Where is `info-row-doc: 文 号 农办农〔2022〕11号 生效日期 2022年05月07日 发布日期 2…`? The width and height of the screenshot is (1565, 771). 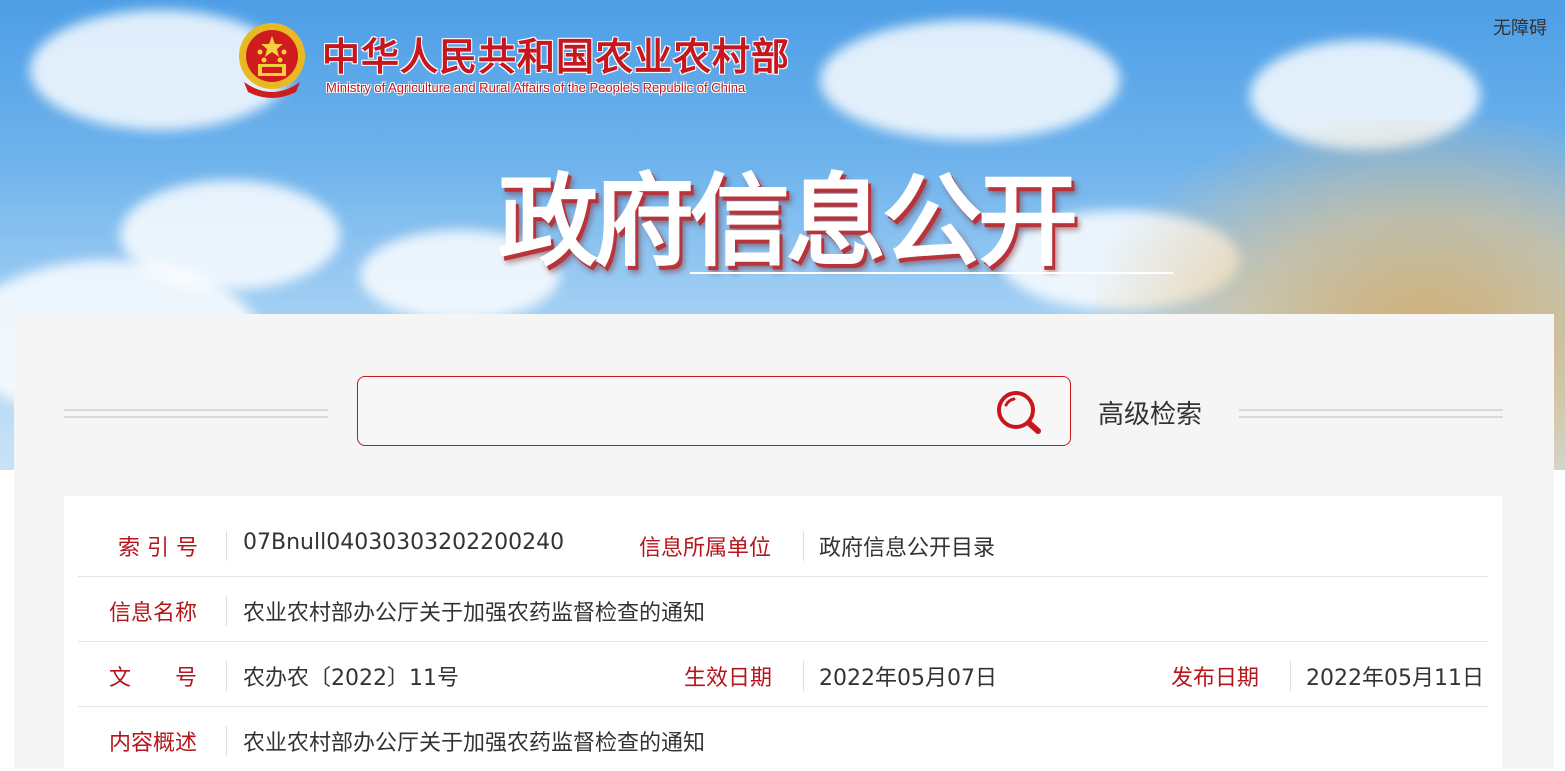 info-row-doc: 文 号 农办农〔2022〕11号 生效日期 2022年05月07日 发布日期 2… is located at coordinates (783, 674).